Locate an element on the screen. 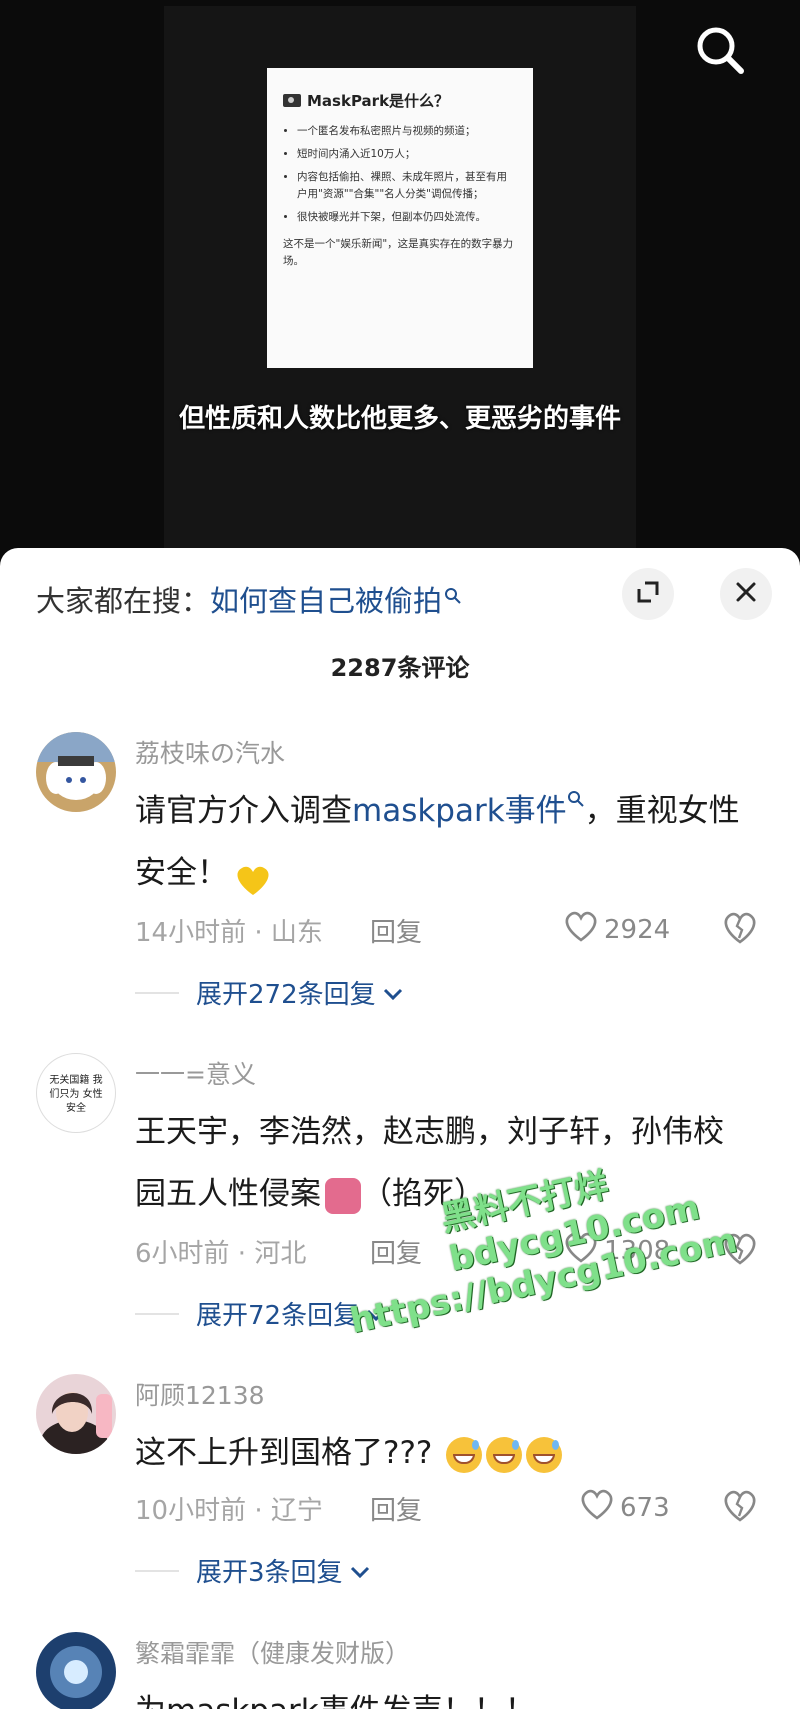 The width and height of the screenshot is (800, 1709). doc-card-title: MaskPark是什么？ is located at coordinates (378, 101).